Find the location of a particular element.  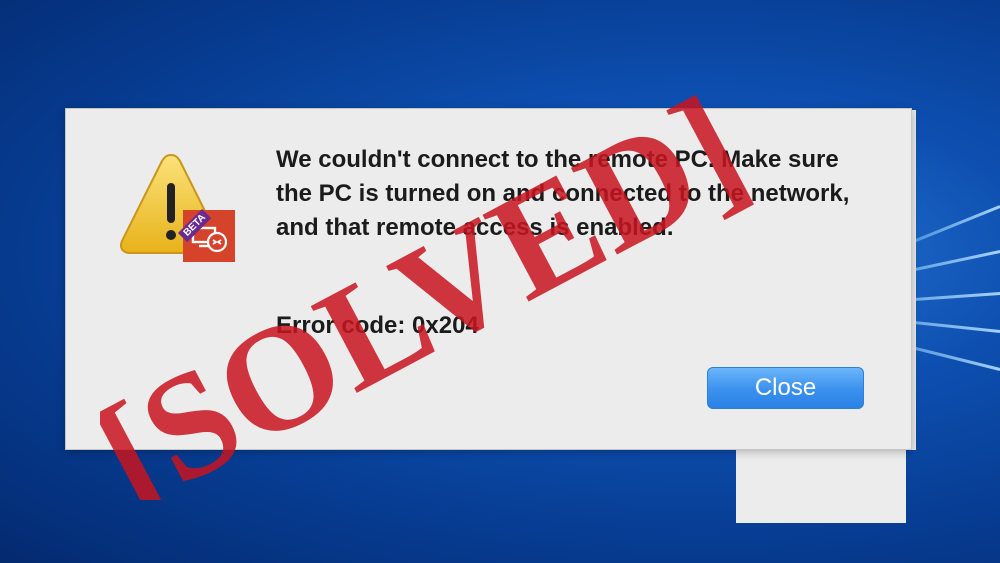

close-button: Close is located at coordinates (785, 388).